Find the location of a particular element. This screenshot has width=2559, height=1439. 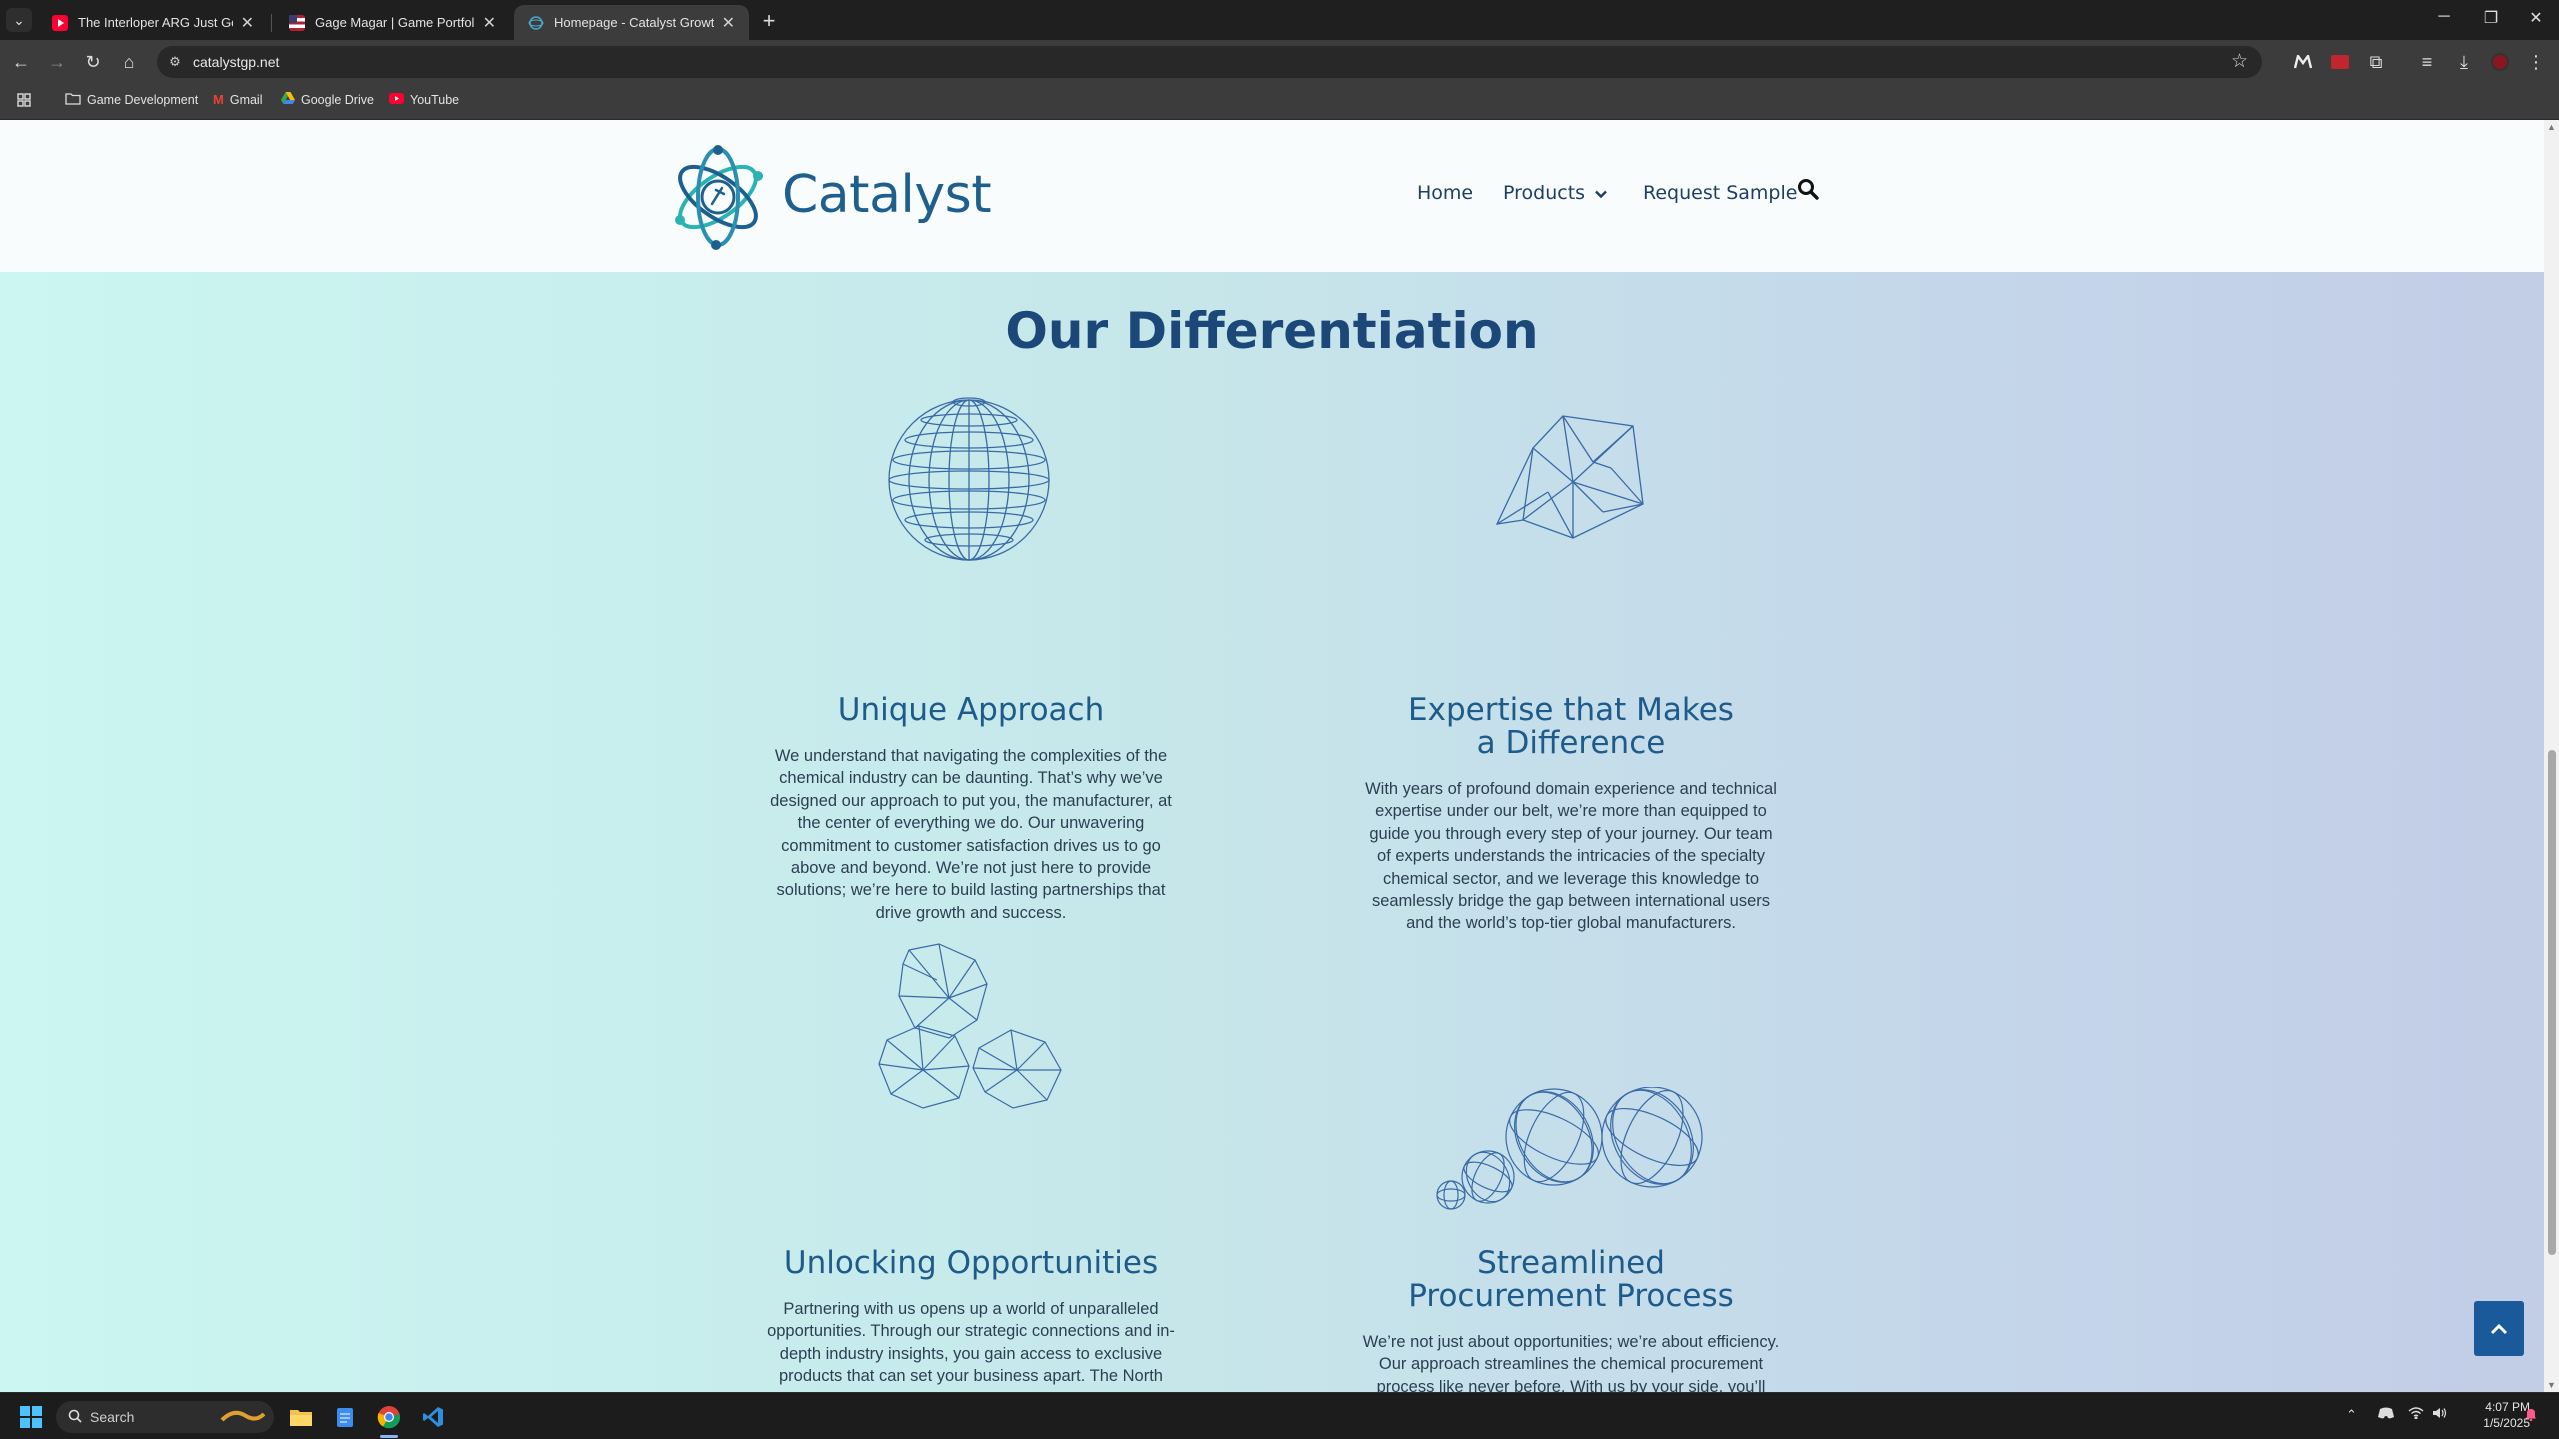

restore-icon: ❐ is located at coordinates (2491, 18).